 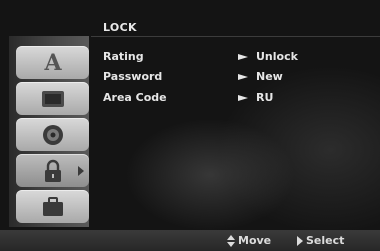 What do you see at coordinates (277, 56) in the screenshot?
I see `setting-value: Unlock` at bounding box center [277, 56].